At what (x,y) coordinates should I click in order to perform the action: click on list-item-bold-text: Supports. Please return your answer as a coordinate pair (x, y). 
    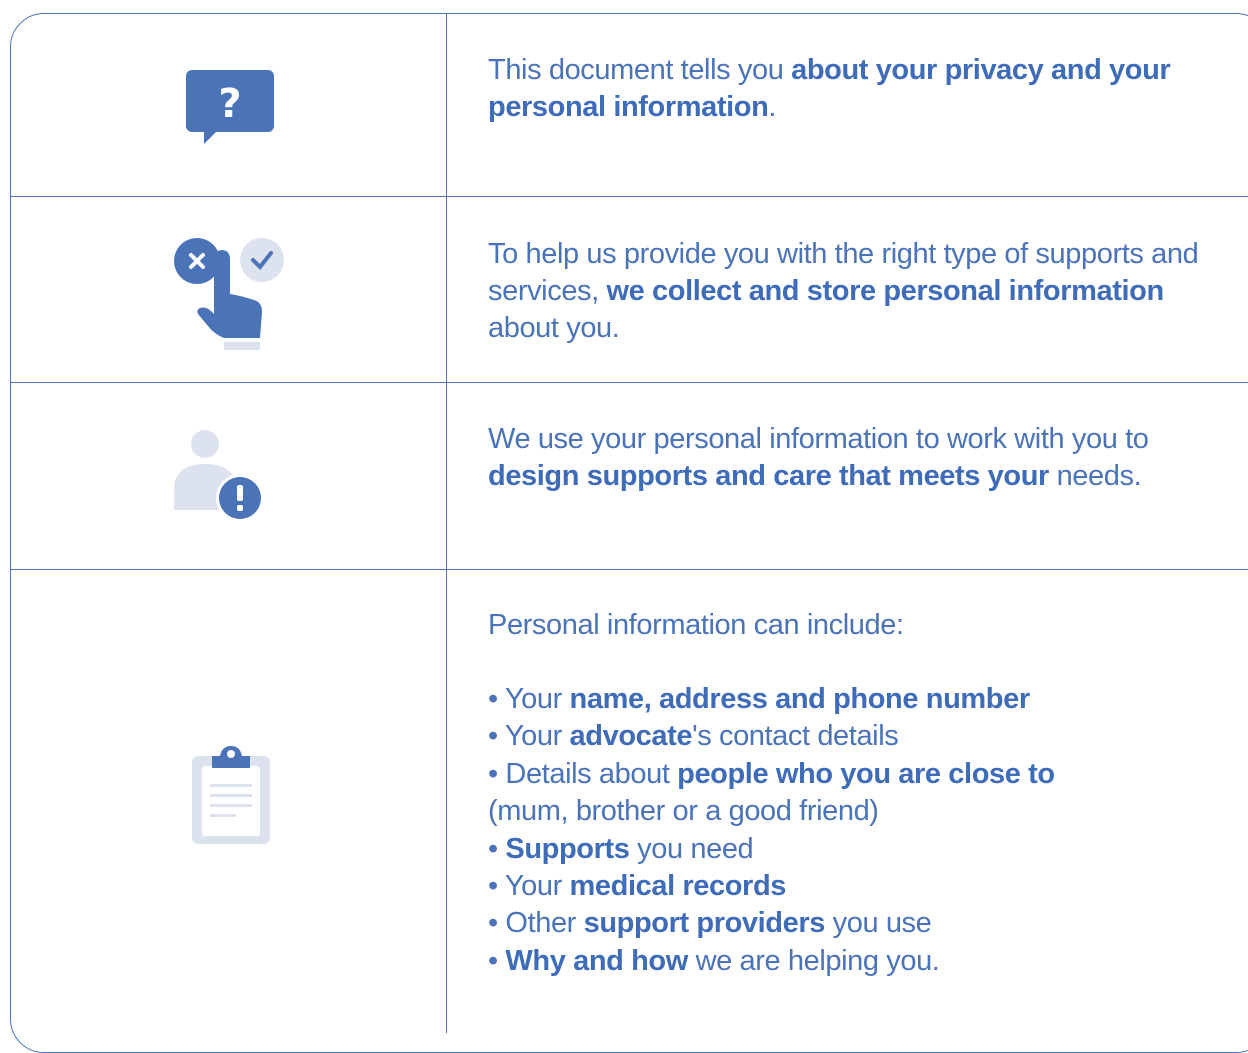
    Looking at the image, I should click on (567, 848).